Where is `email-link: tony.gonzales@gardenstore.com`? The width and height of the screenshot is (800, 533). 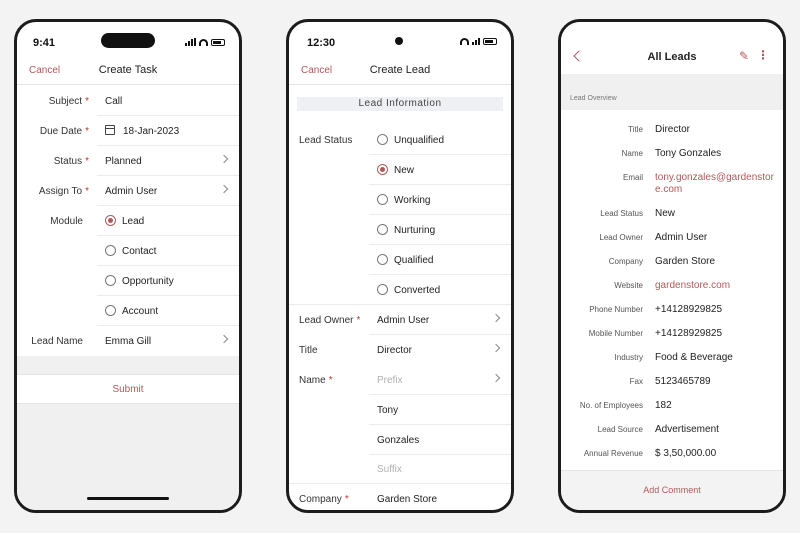 email-link: tony.gonzales@gardenstore.com is located at coordinates (716, 184).